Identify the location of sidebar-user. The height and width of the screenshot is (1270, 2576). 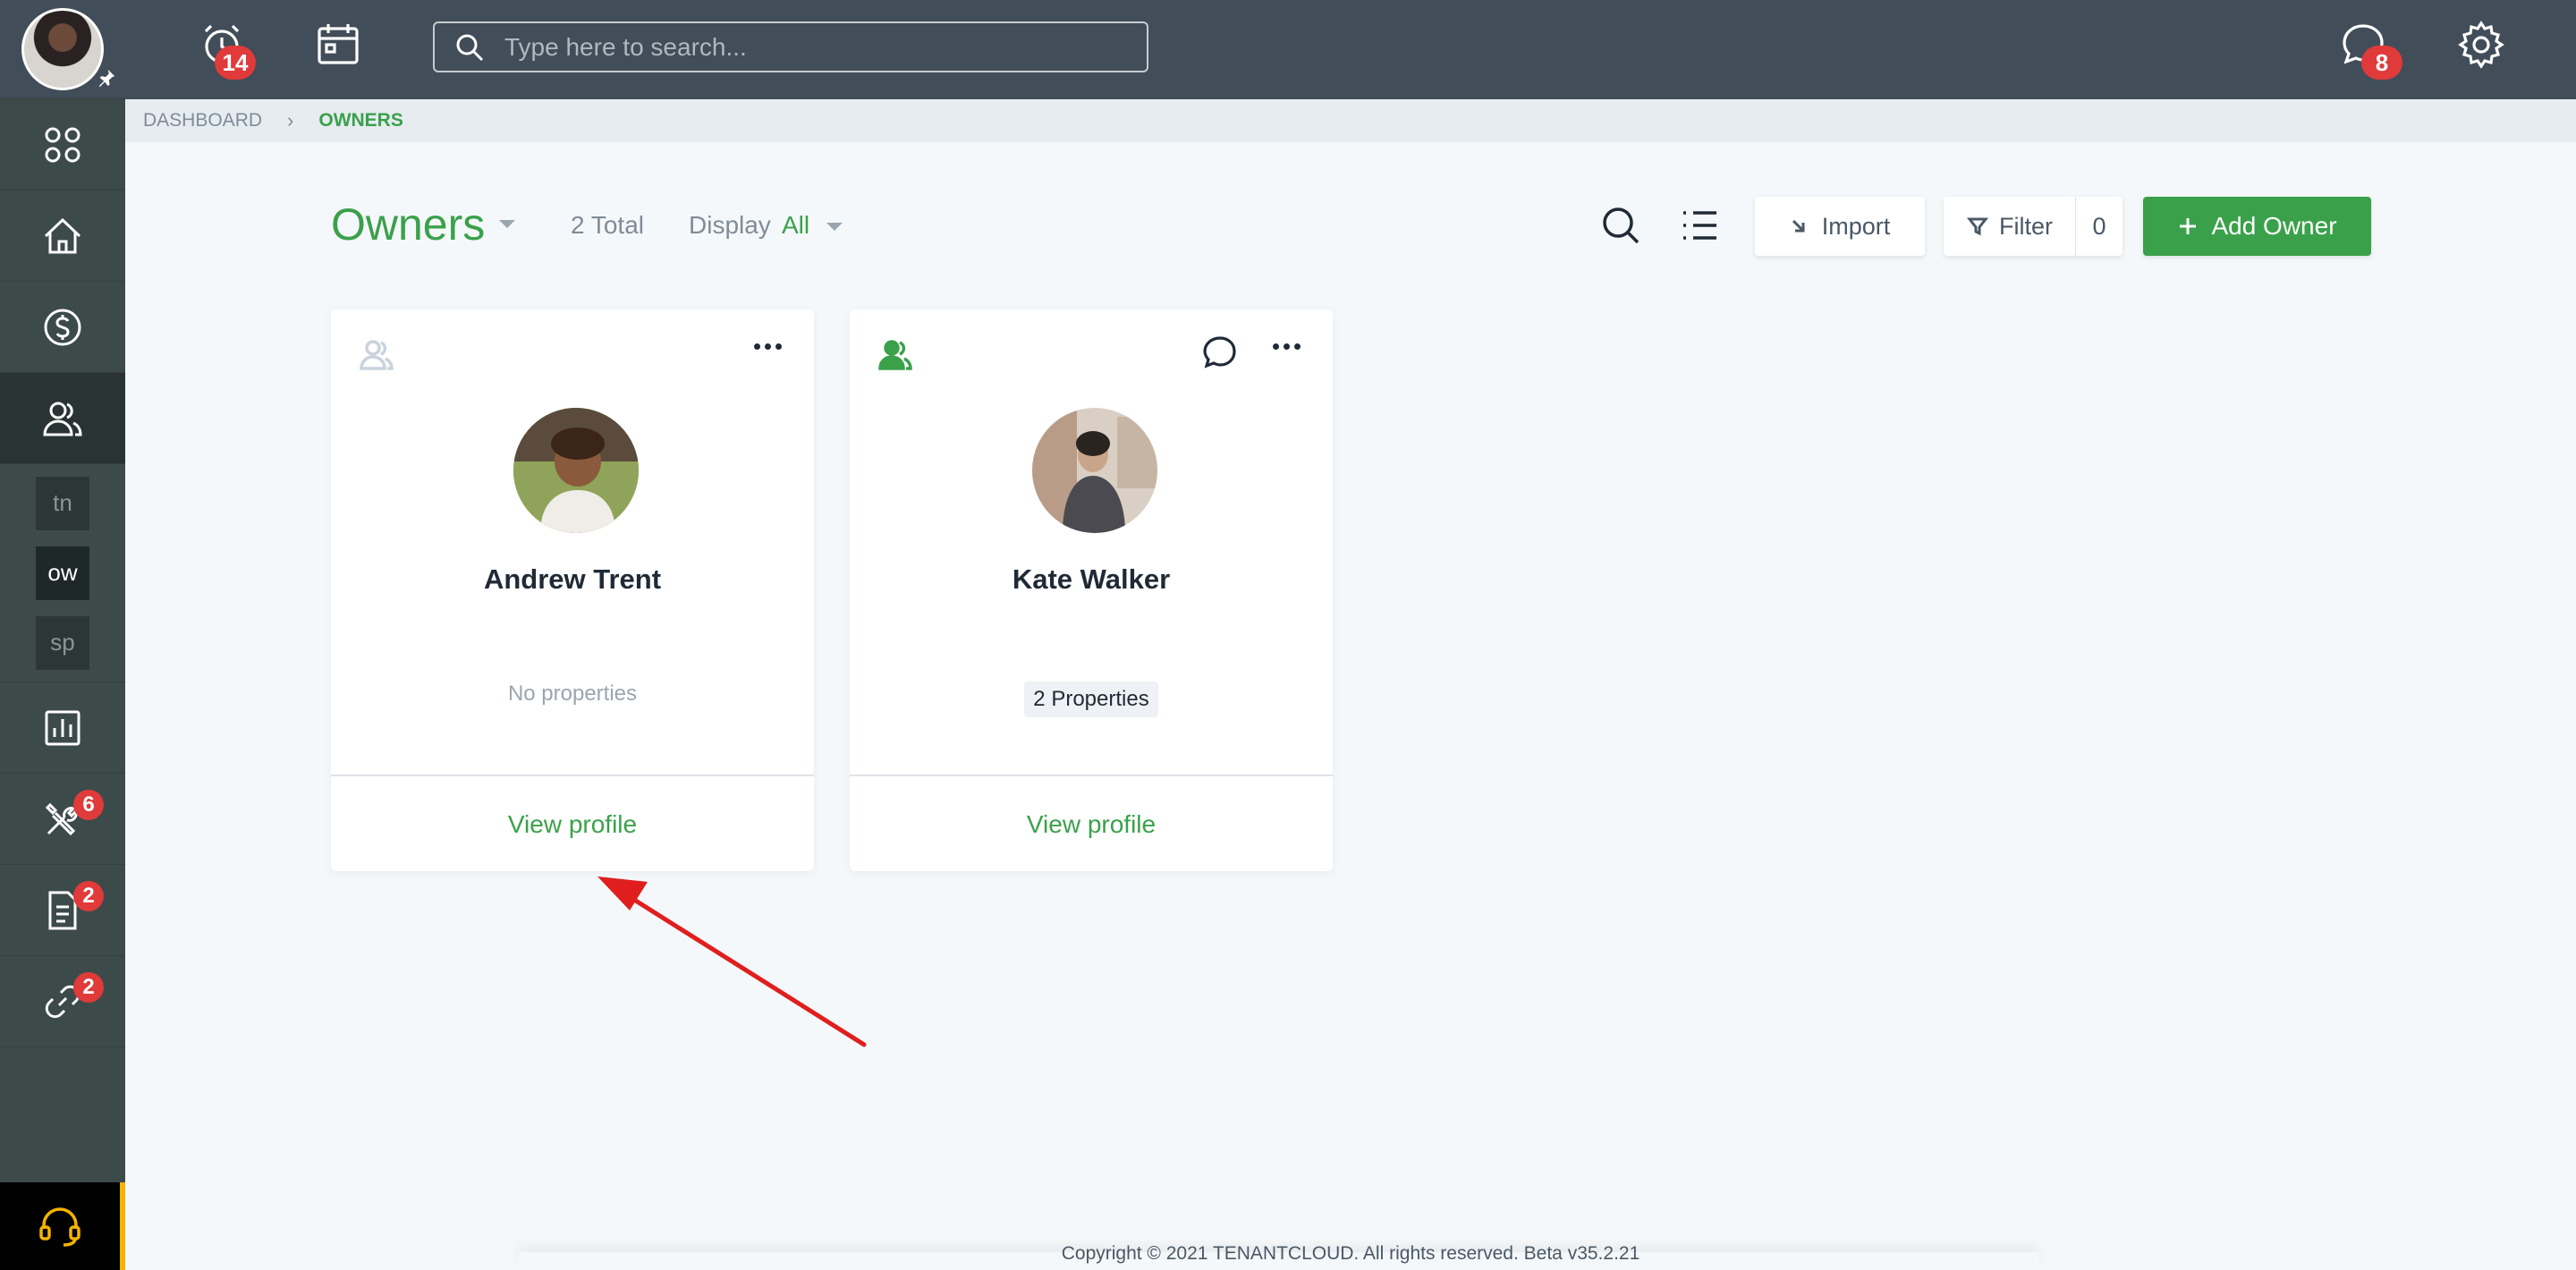
(62, 49).